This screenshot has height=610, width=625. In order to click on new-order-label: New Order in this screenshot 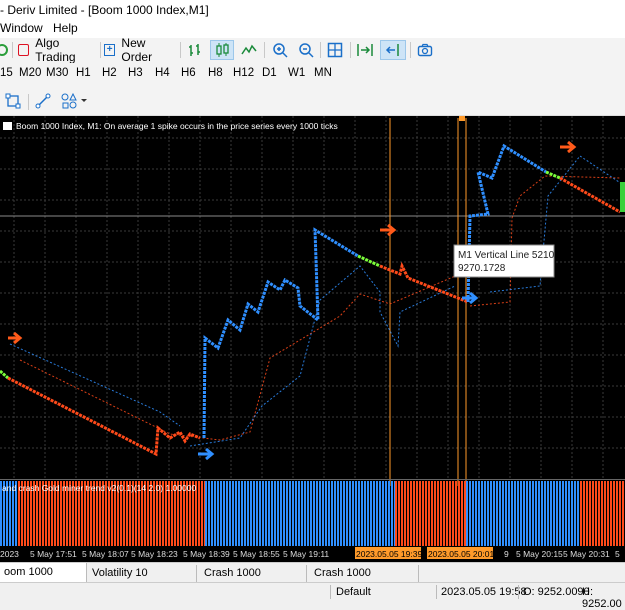, I will do `click(137, 50)`.